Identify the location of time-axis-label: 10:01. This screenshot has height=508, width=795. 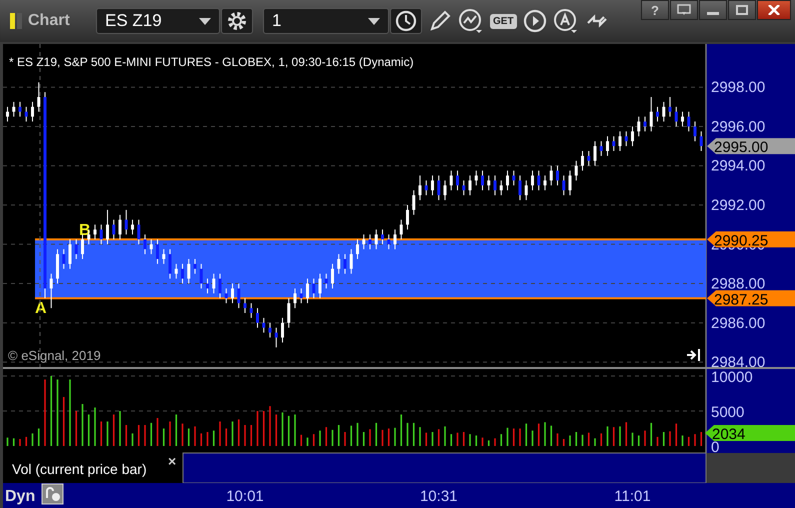
(245, 496).